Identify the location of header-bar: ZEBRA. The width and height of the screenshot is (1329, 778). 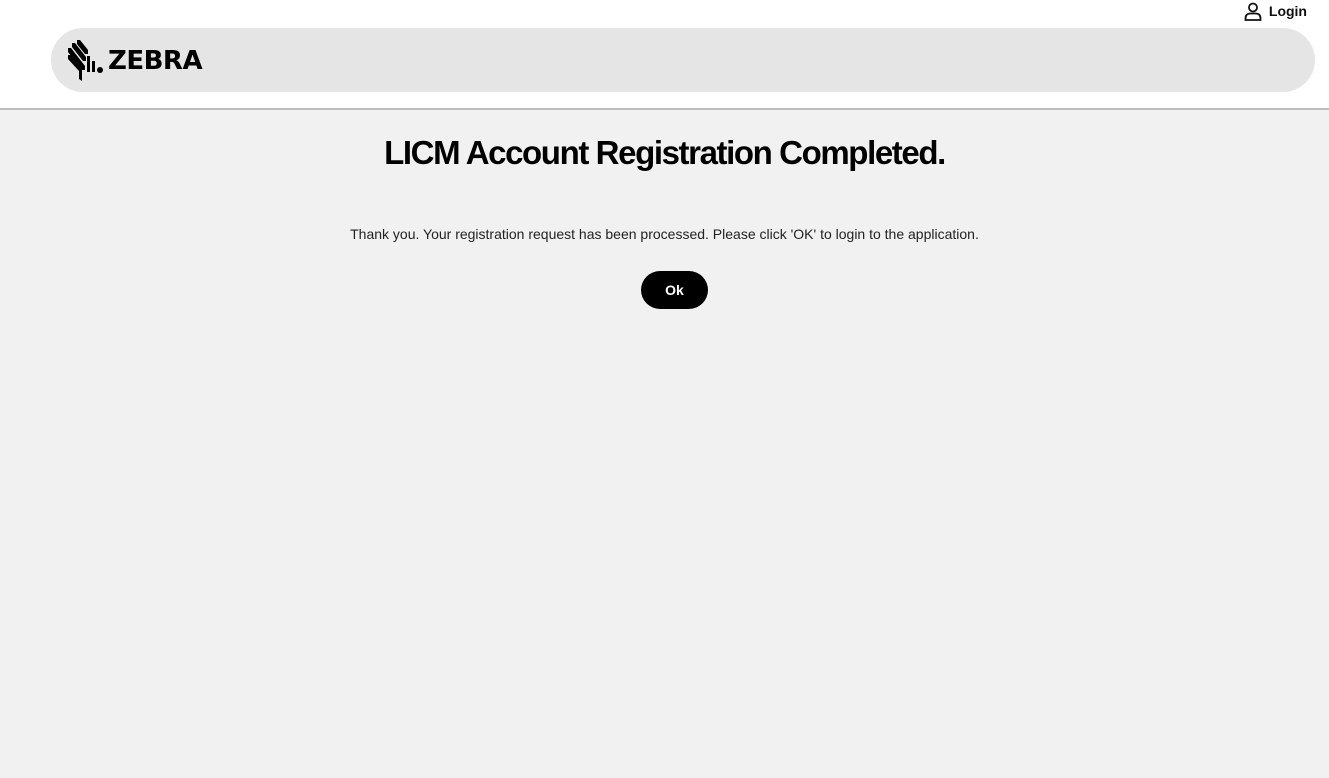
(683, 60).